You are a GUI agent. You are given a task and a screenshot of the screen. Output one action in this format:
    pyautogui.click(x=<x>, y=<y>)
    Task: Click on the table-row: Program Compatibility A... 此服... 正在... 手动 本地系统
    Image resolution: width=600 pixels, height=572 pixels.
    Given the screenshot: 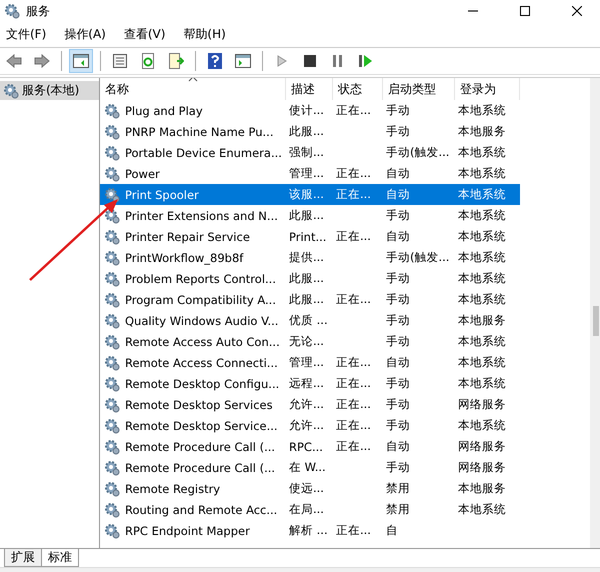 What is the action you would take?
    pyautogui.click(x=310, y=299)
    